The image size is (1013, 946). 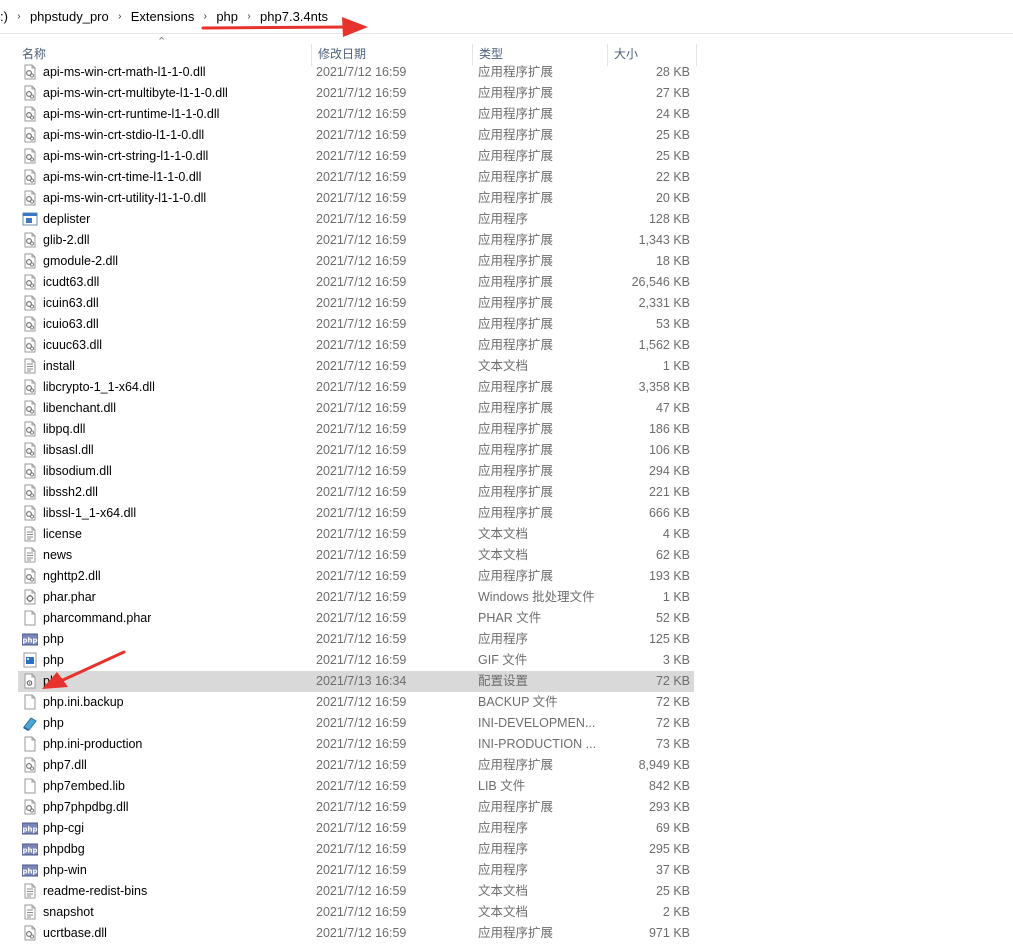 I want to click on file-size: 24 KB, so click(x=672, y=114).